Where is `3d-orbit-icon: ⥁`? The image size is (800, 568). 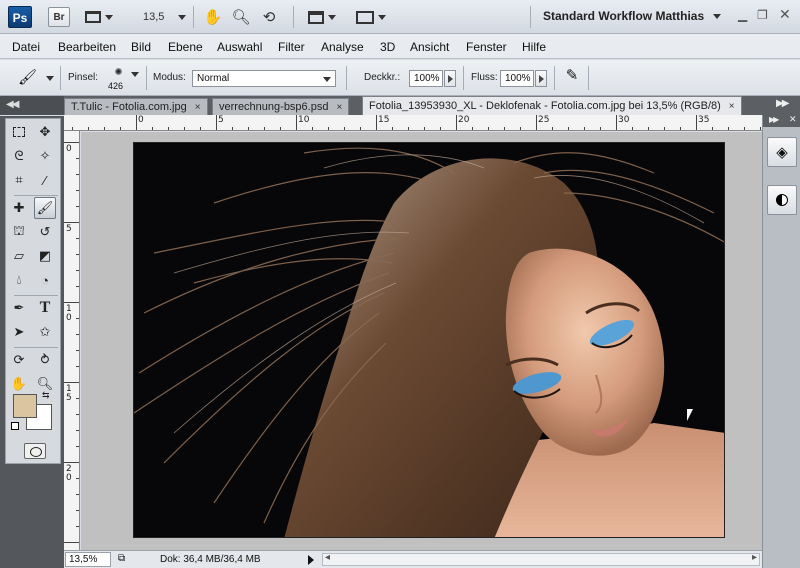 3d-orbit-icon: ⥁ is located at coordinates (45, 359).